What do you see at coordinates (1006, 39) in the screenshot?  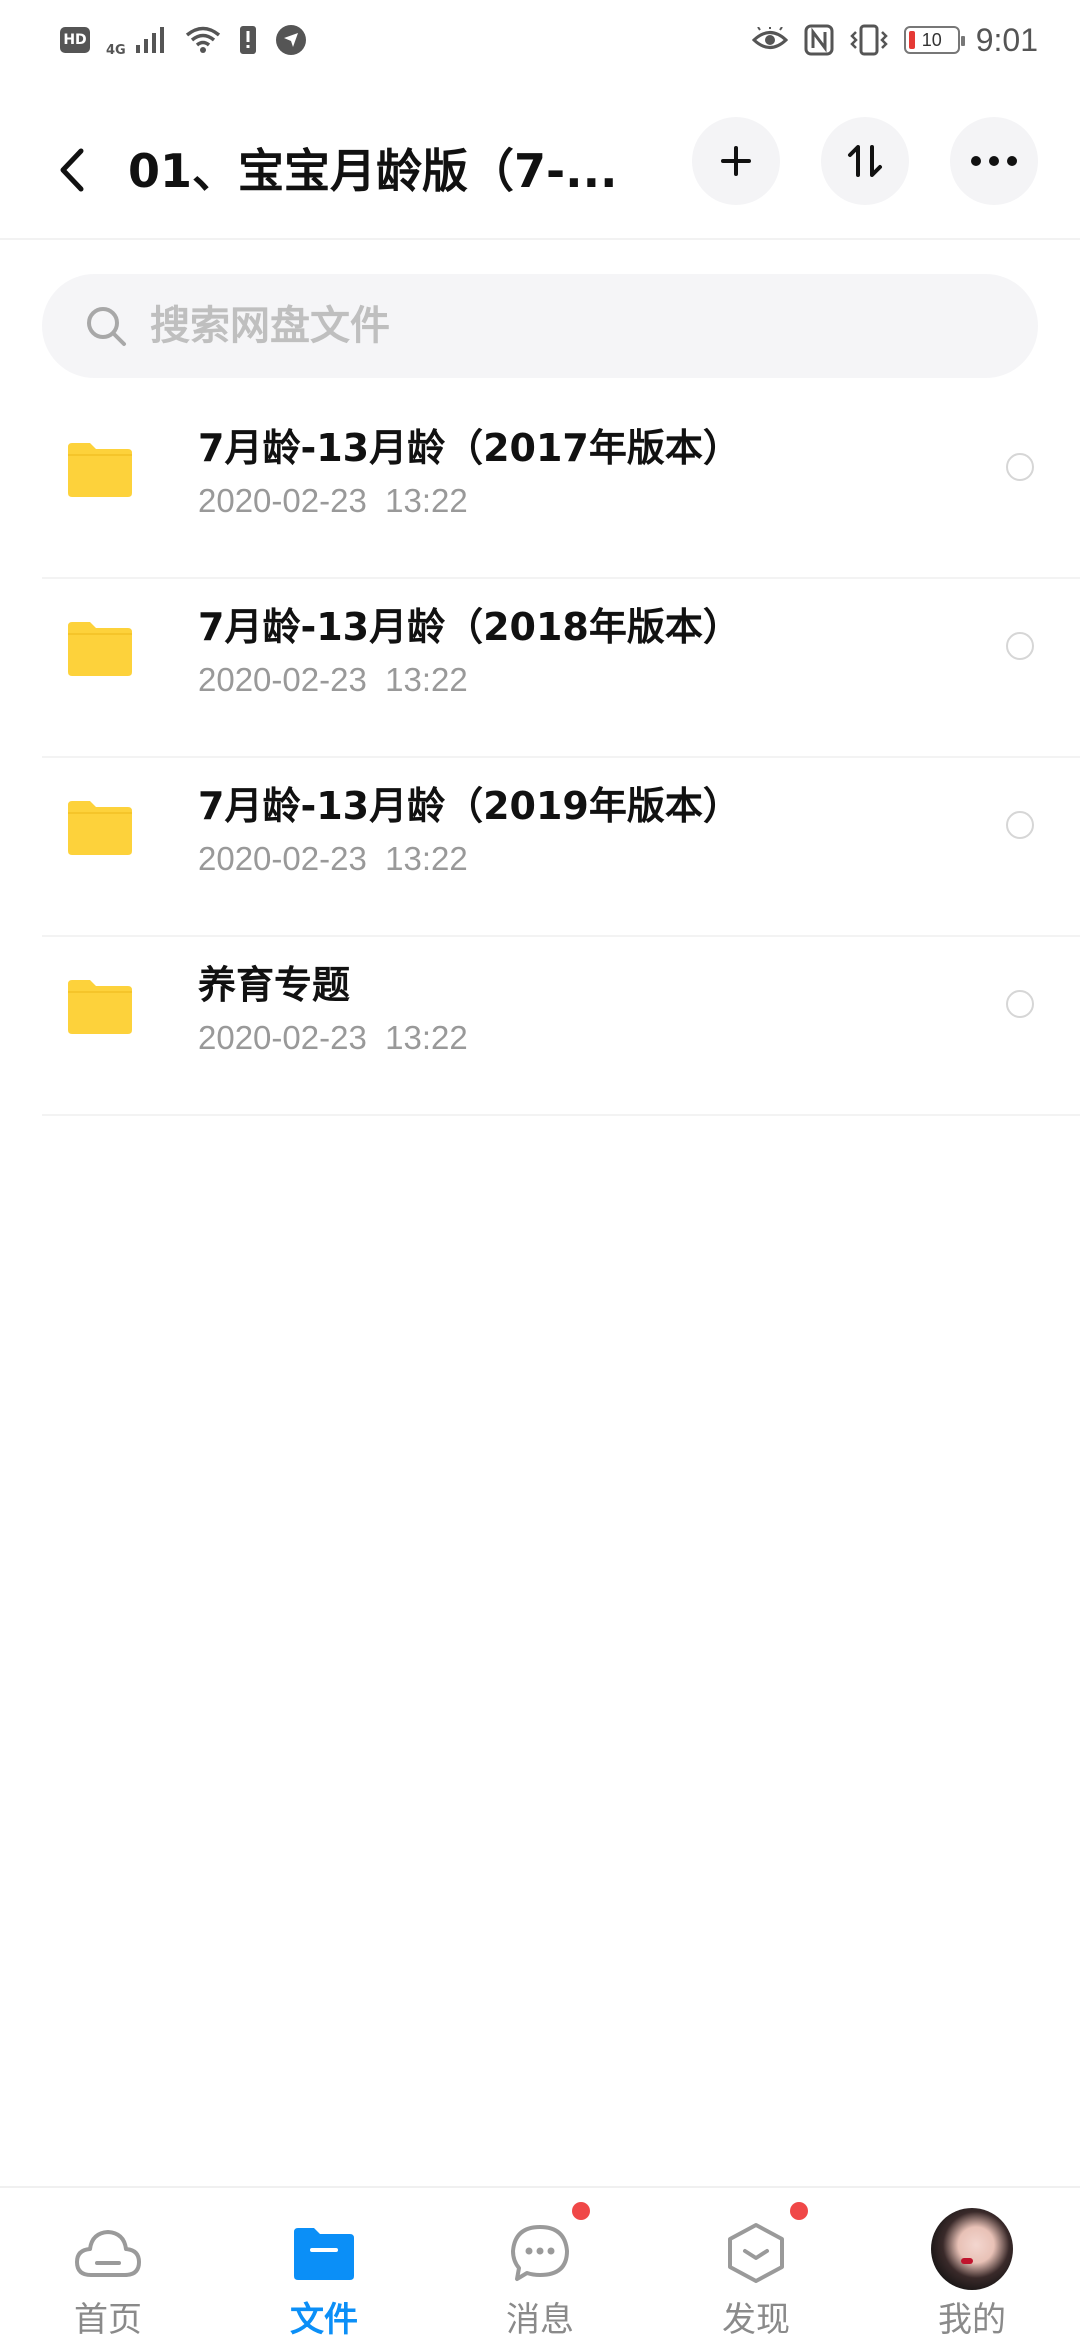 I see `clock-time: 9:01` at bounding box center [1006, 39].